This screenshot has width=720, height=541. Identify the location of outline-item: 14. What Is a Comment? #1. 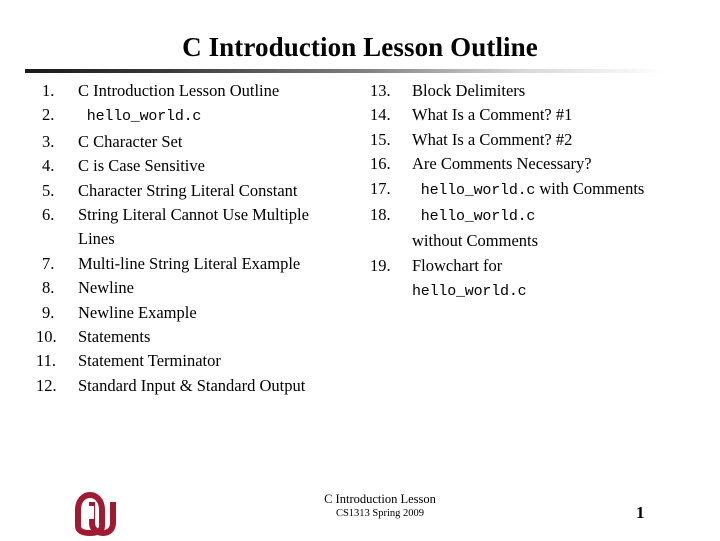
(526, 115).